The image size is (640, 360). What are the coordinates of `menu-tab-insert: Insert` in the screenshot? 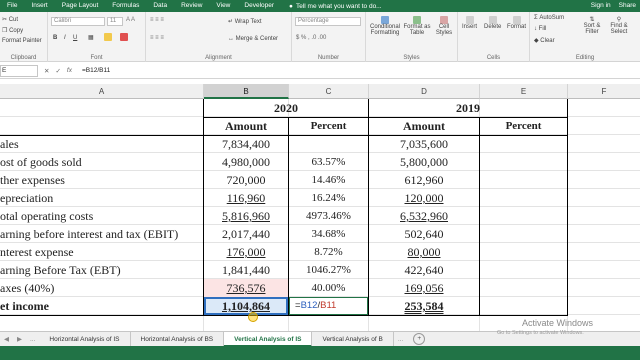 It's located at (39, 6).